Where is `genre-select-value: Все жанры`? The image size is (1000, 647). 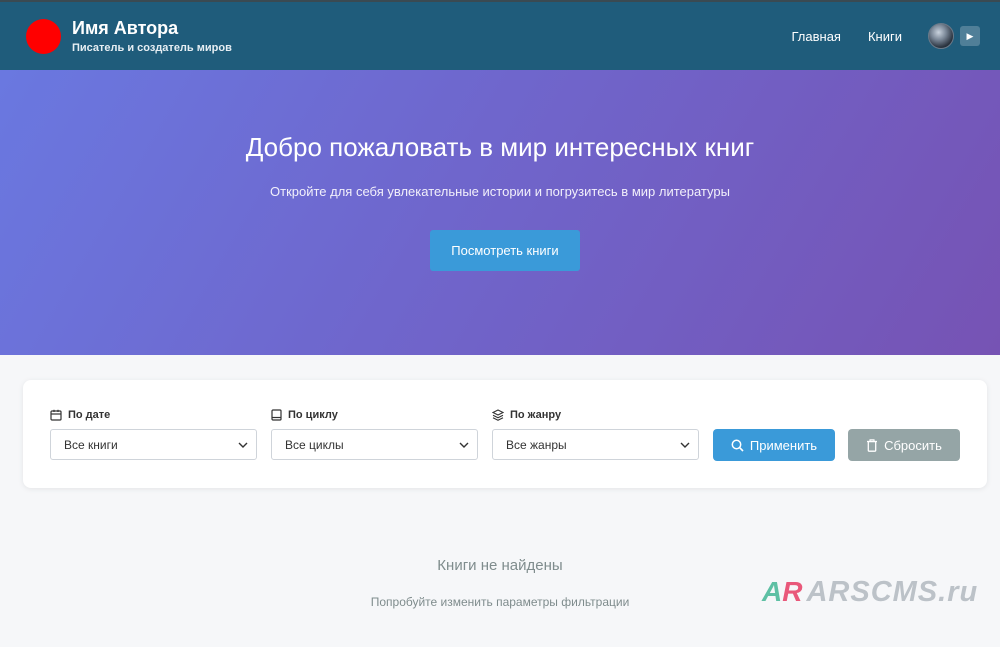 genre-select-value: Все жанры is located at coordinates (536, 444).